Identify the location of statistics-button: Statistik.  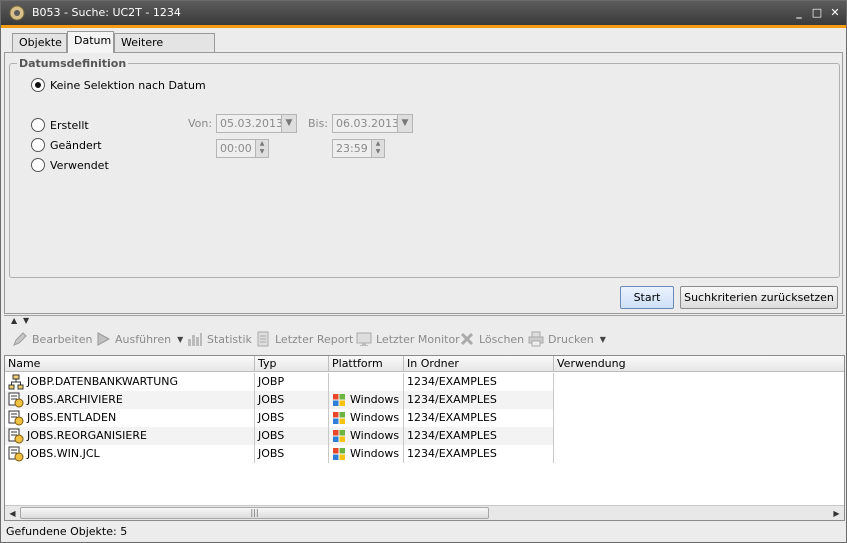
(219, 339).